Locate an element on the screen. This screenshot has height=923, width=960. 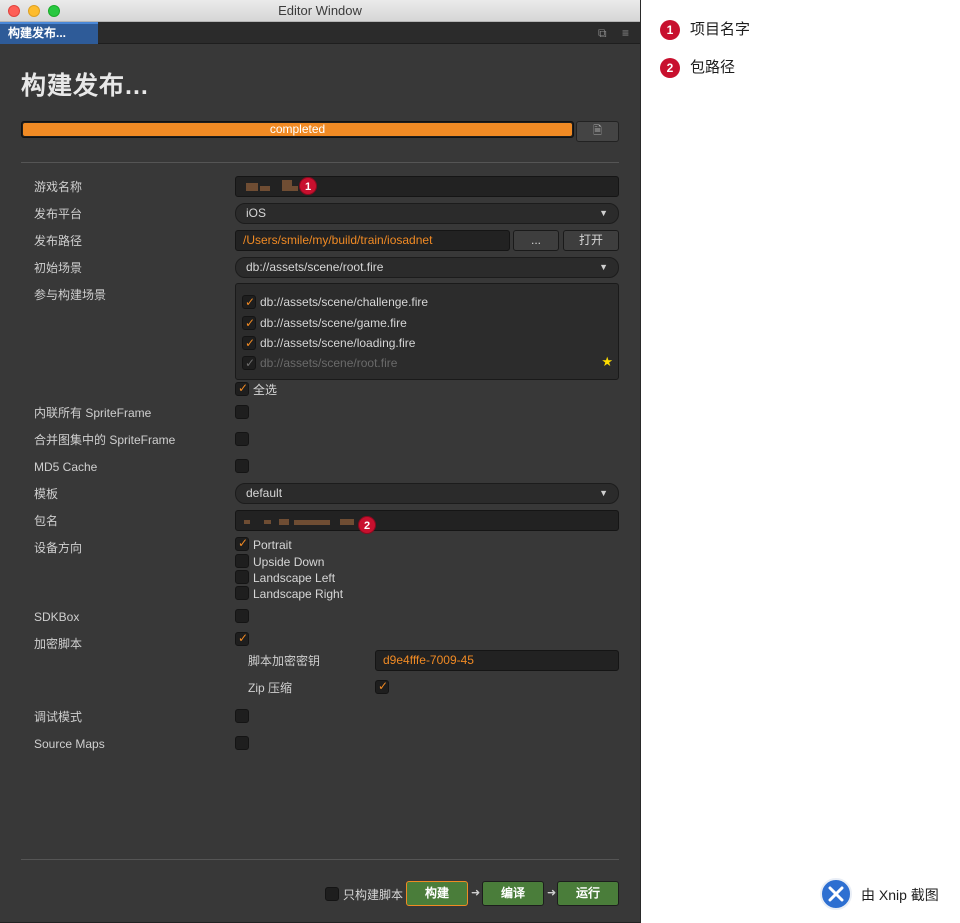
window-title: Editor Window is located at coordinates (320, 10).